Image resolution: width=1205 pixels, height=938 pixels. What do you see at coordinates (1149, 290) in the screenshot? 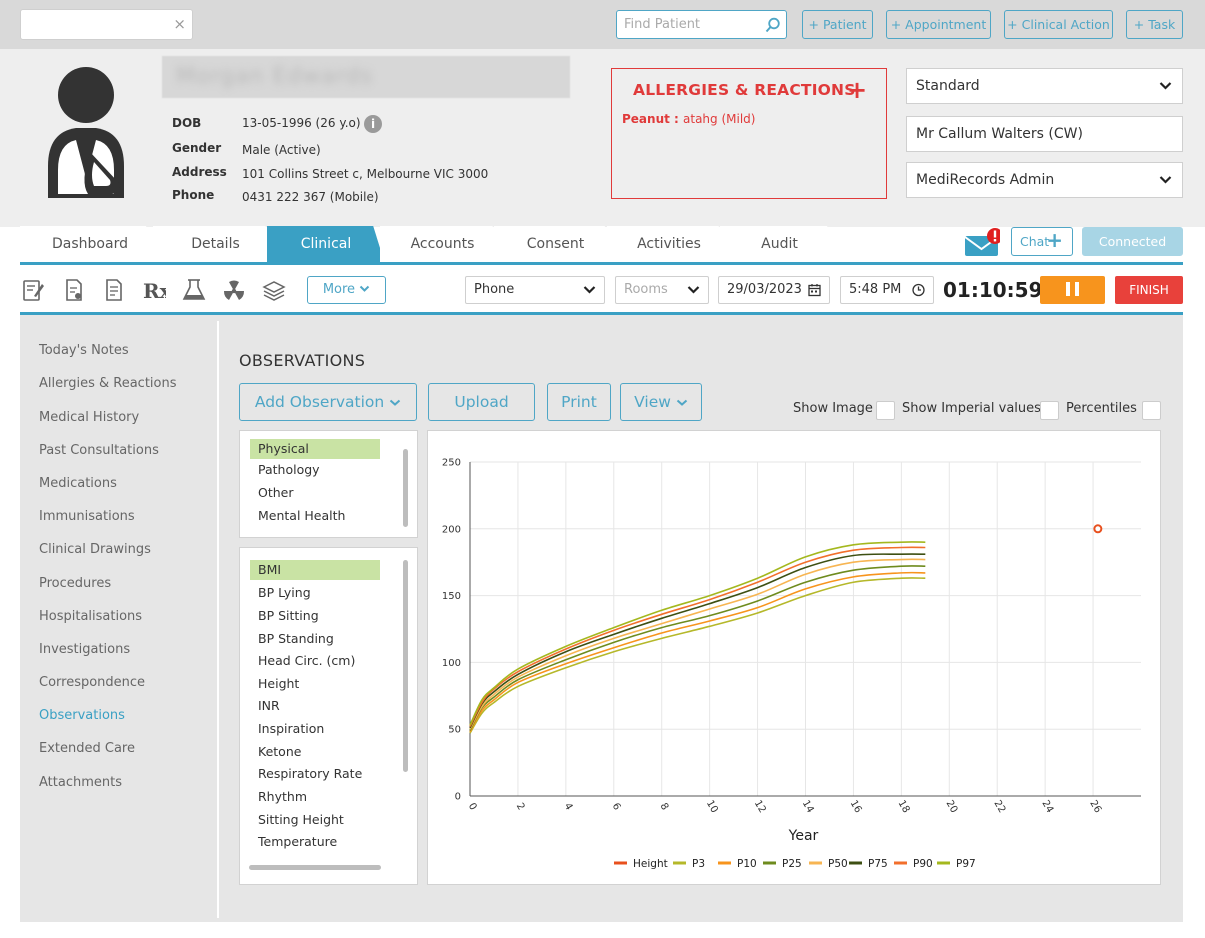
I see `finish-button: FINISH` at bounding box center [1149, 290].